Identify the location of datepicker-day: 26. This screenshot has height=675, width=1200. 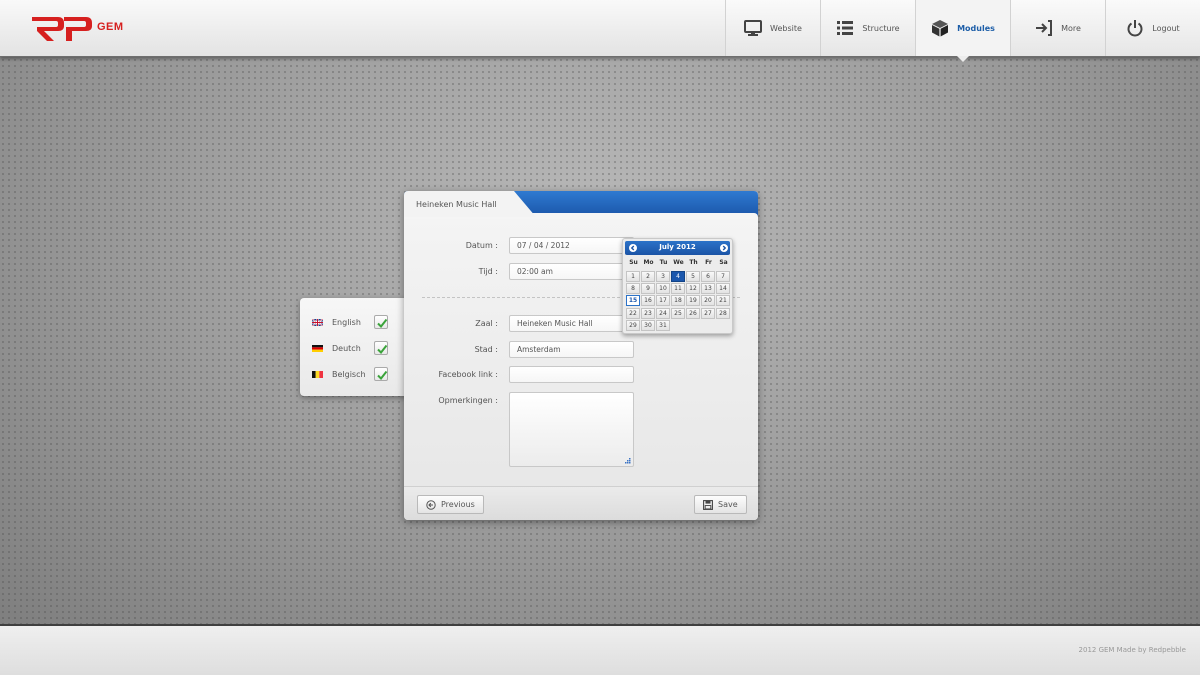
(693, 313).